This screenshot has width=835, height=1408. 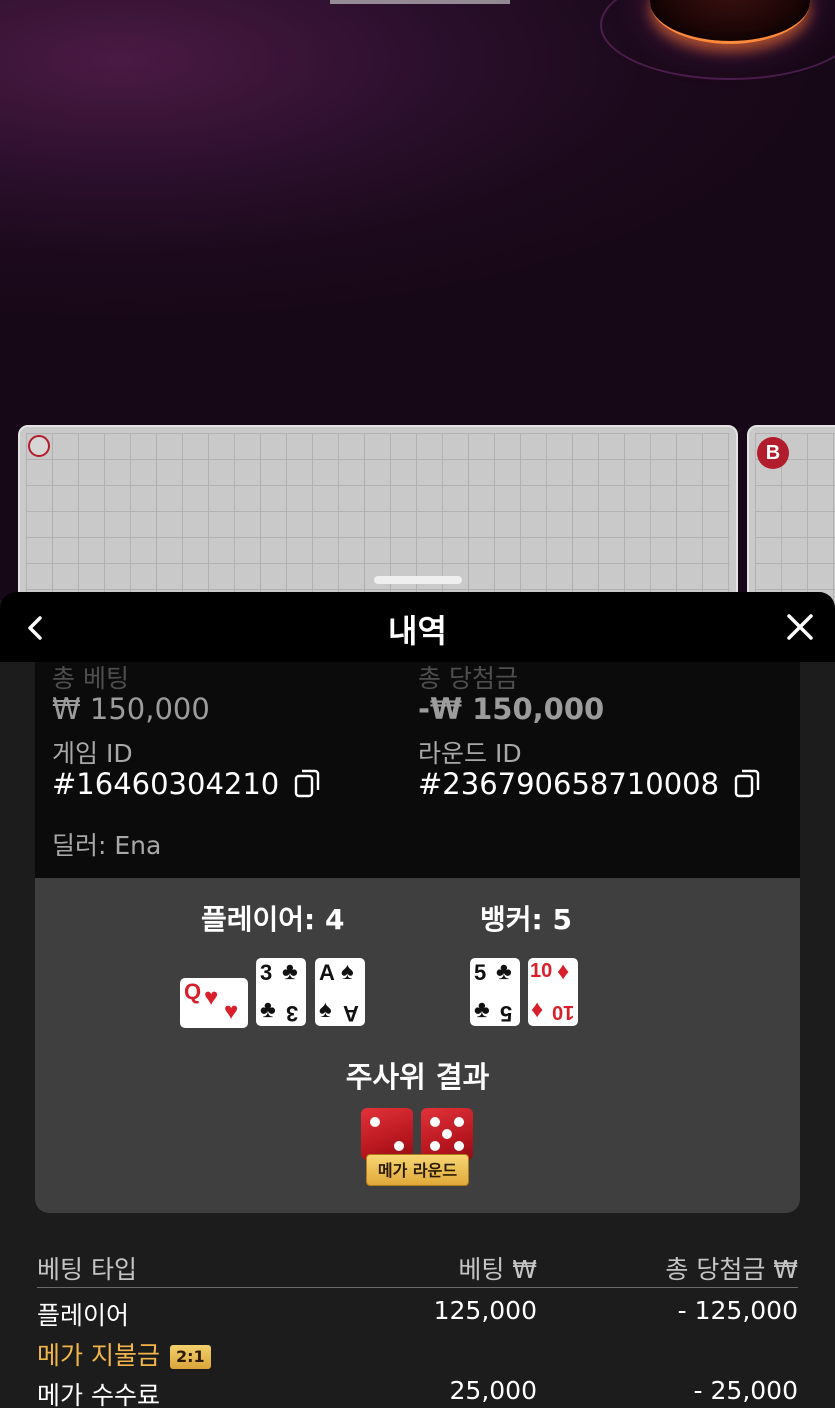 What do you see at coordinates (497, 1269) in the screenshot?
I see `column-bet: 베팅 ₩` at bounding box center [497, 1269].